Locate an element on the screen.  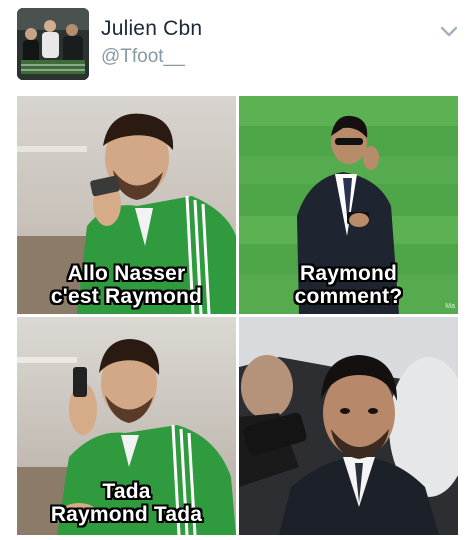
tweet-menu-button is located at coordinates (449, 32).